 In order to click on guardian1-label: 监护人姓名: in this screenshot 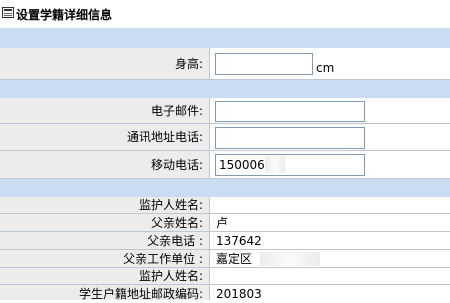, I will do `click(105, 205)`.